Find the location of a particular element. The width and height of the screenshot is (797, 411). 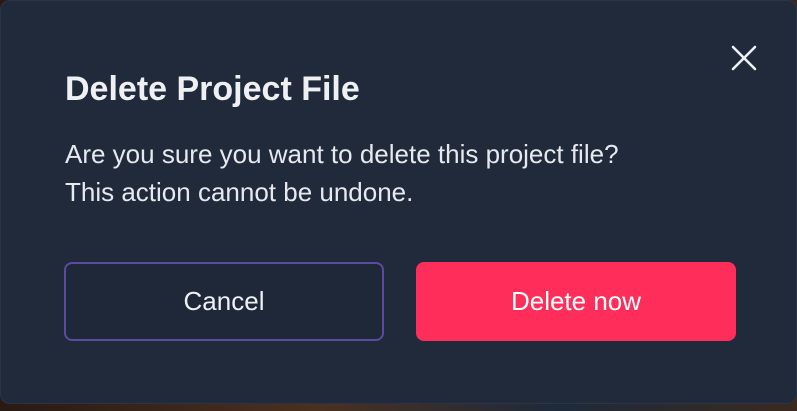

delete-now-button: Delete now is located at coordinates (576, 301).